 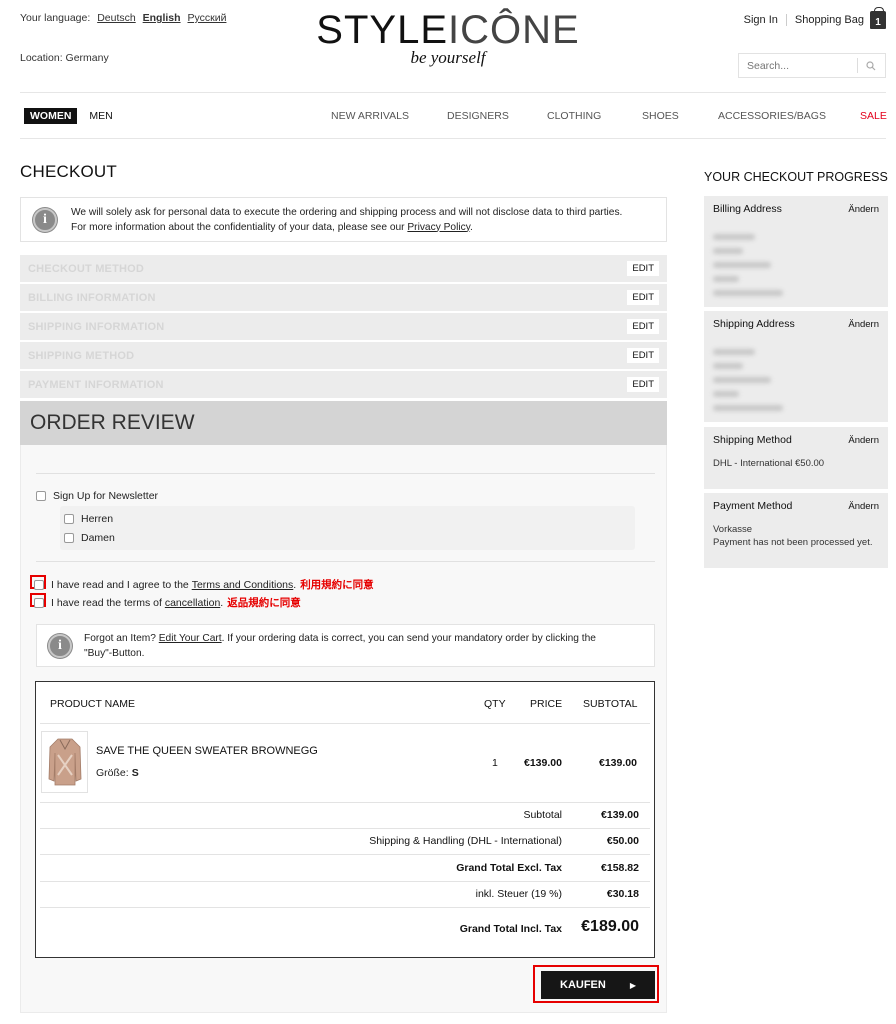 I want to click on terms-text: I have read and I agree to the, so click(x=120, y=584).